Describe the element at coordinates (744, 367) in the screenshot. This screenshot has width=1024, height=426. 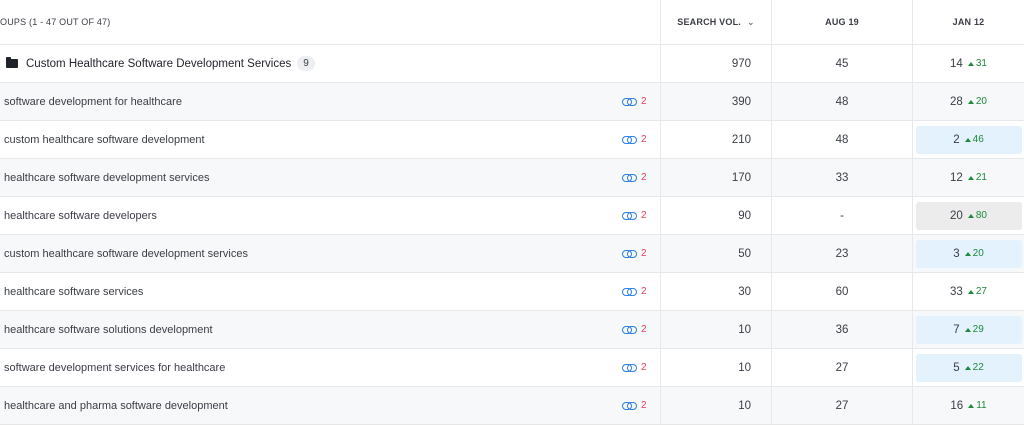
I see `search-volume-value: 10` at that location.